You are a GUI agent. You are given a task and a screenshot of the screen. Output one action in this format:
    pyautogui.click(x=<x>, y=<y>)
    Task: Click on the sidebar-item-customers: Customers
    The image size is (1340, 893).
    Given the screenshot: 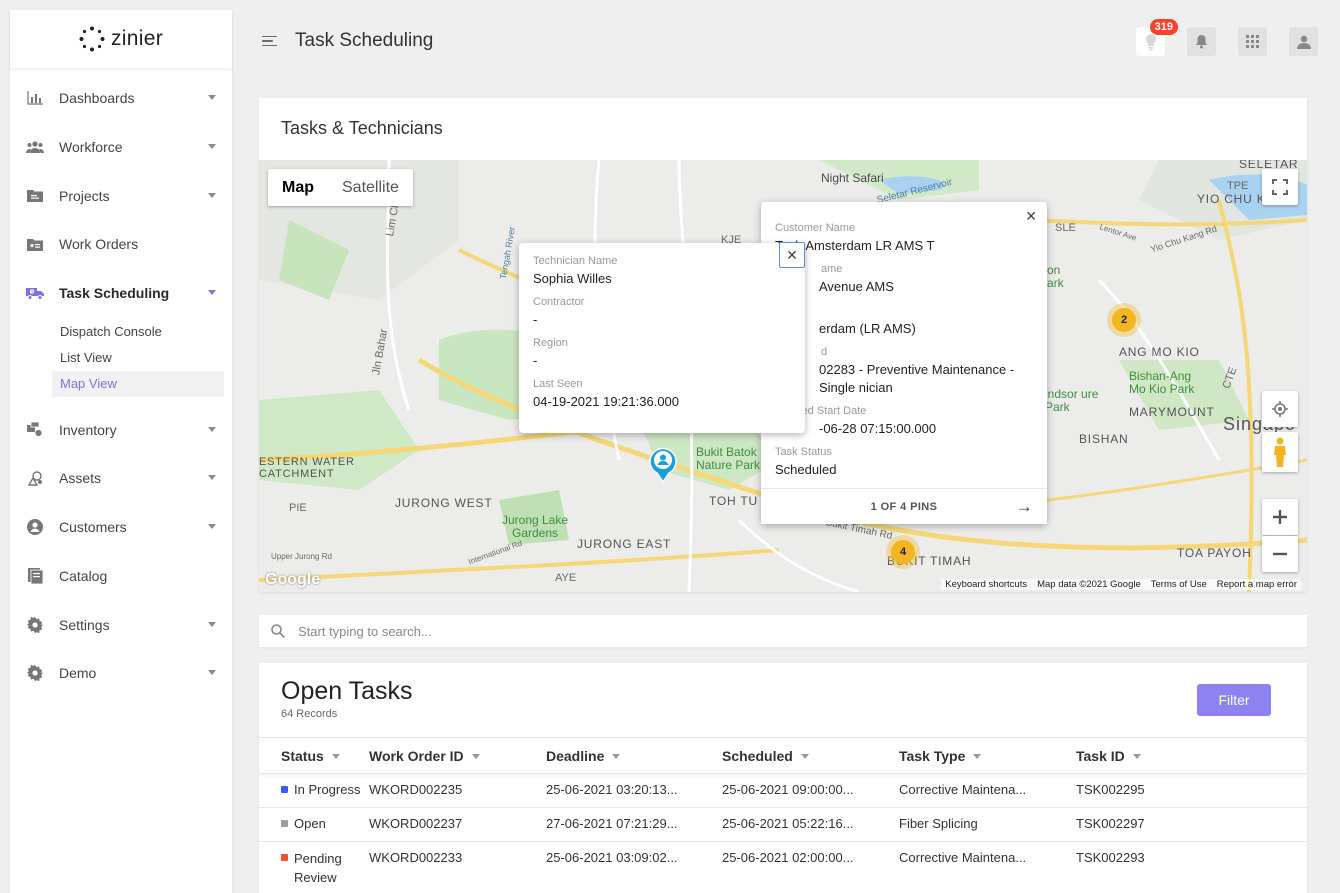 What is the action you would take?
    pyautogui.click(x=121, y=527)
    